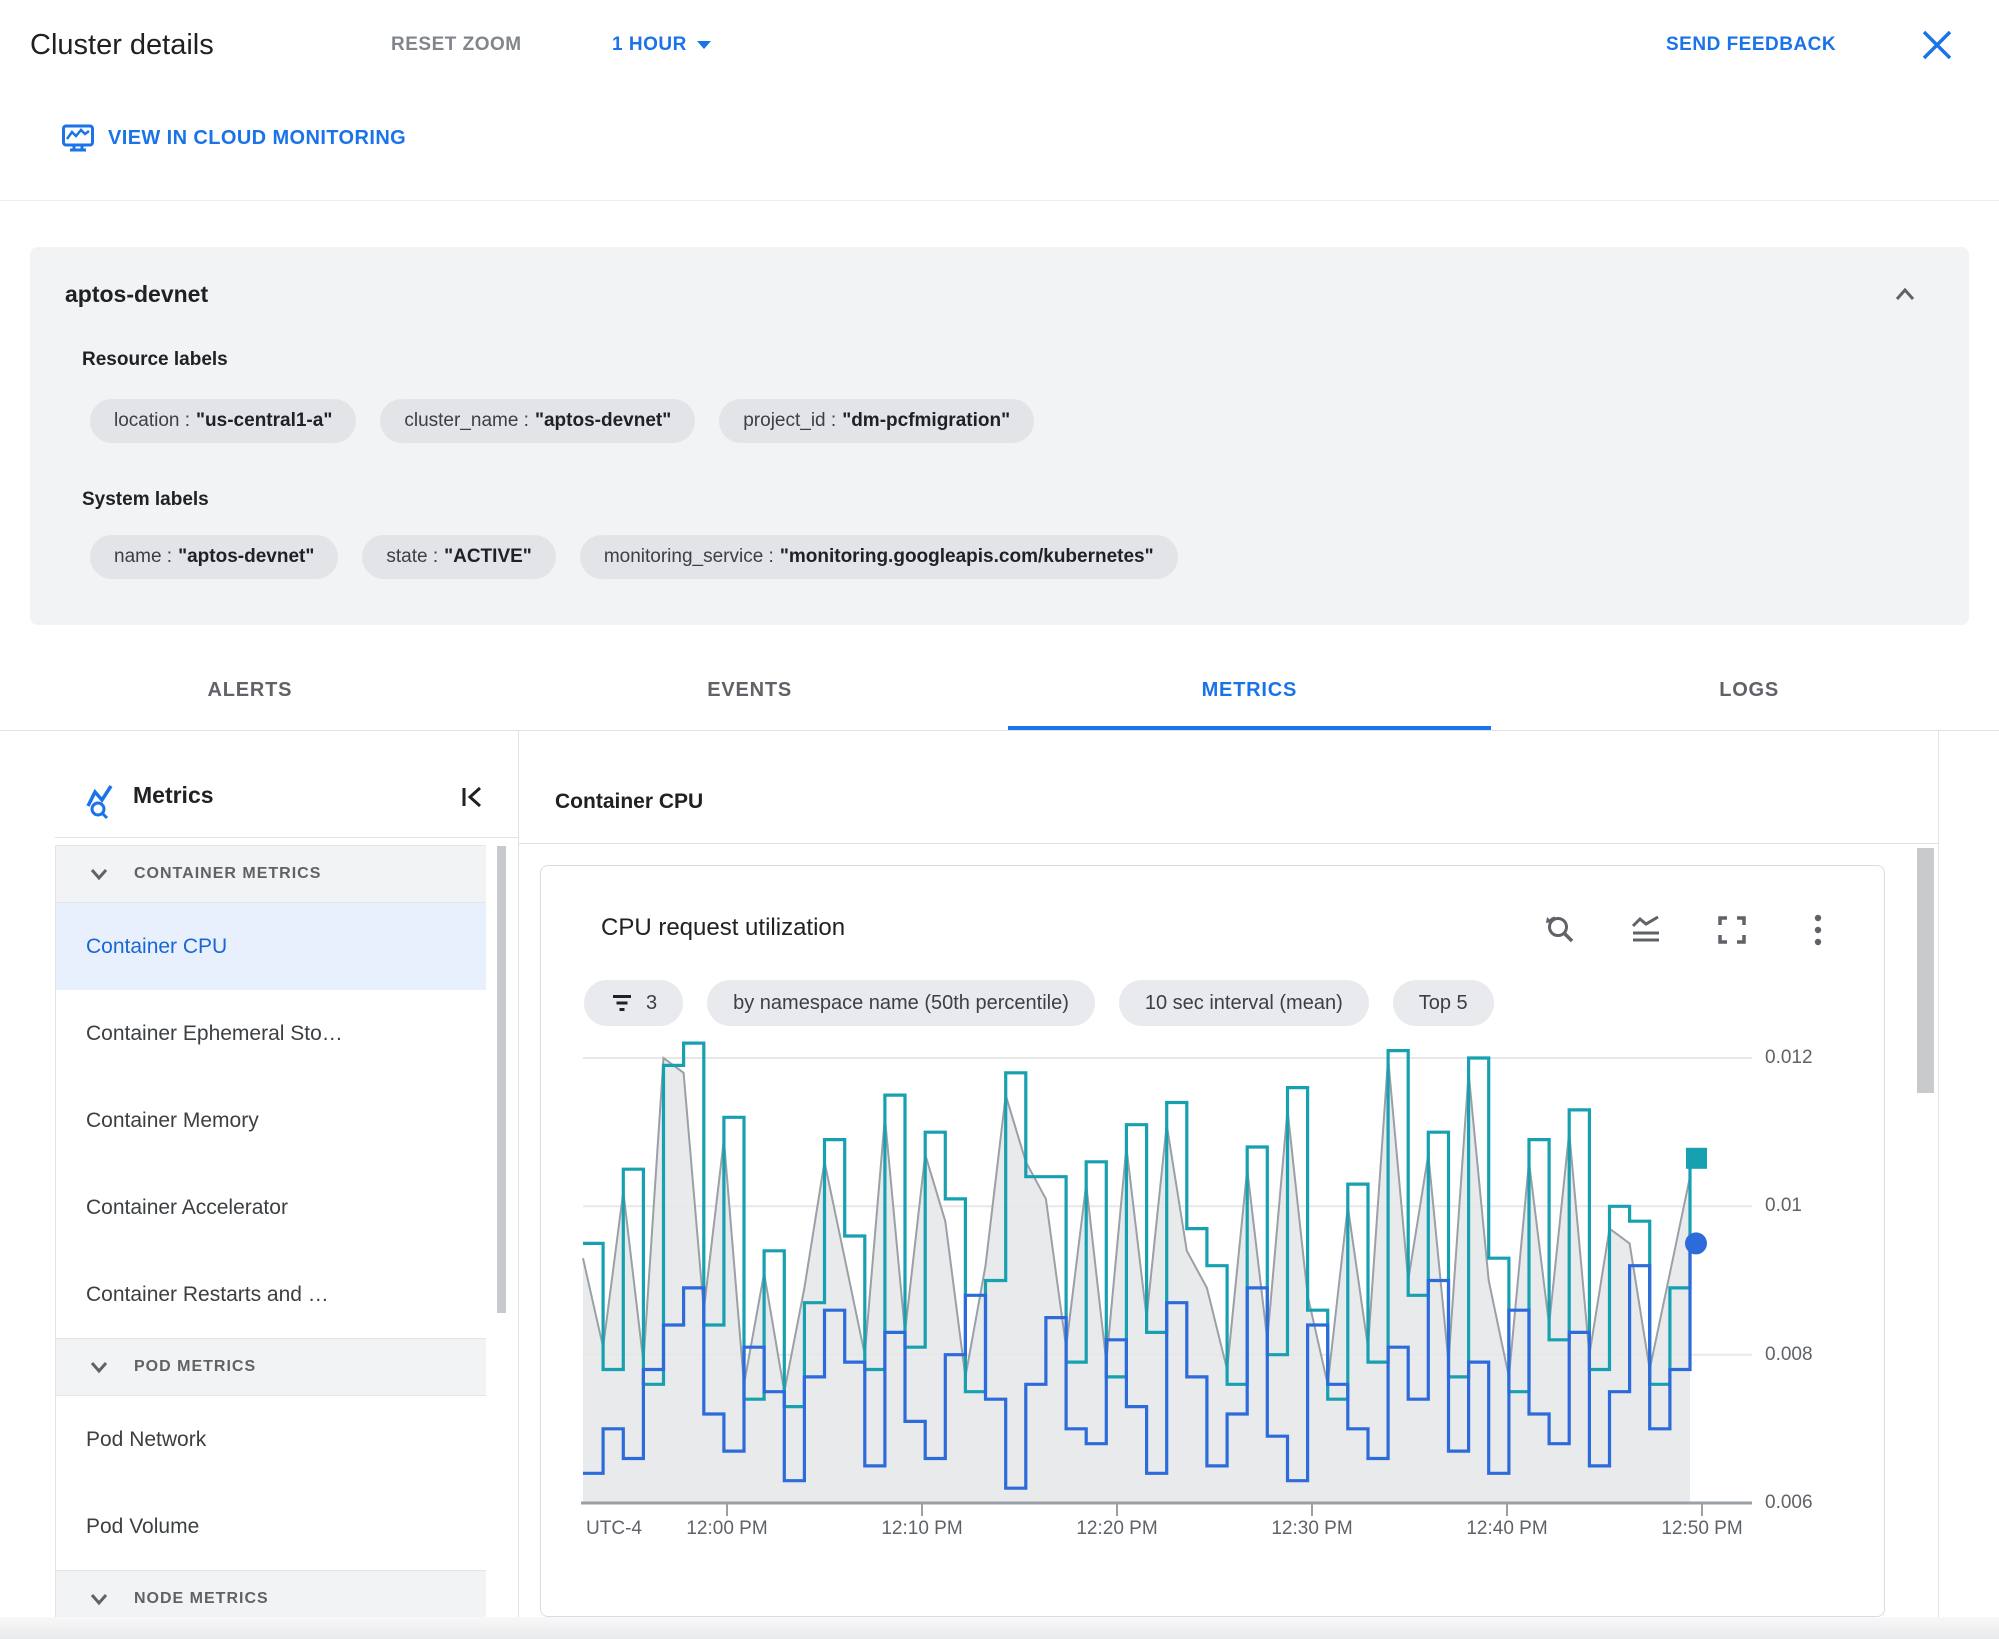  Describe the element at coordinates (999, 1628) in the screenshot. I see `bottom-edge-shadow` at that location.